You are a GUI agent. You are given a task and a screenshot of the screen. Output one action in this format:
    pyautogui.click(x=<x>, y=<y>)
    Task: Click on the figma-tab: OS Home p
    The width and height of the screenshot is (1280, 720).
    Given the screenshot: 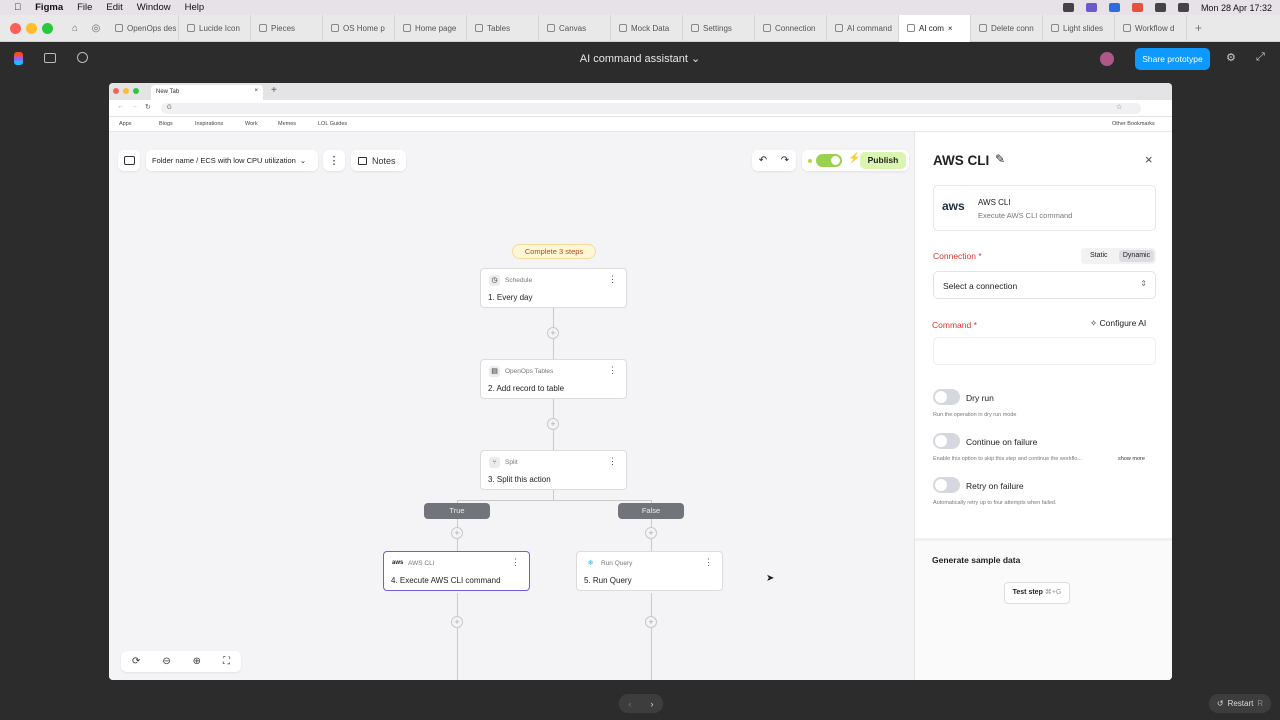 What is the action you would take?
    pyautogui.click(x=359, y=28)
    